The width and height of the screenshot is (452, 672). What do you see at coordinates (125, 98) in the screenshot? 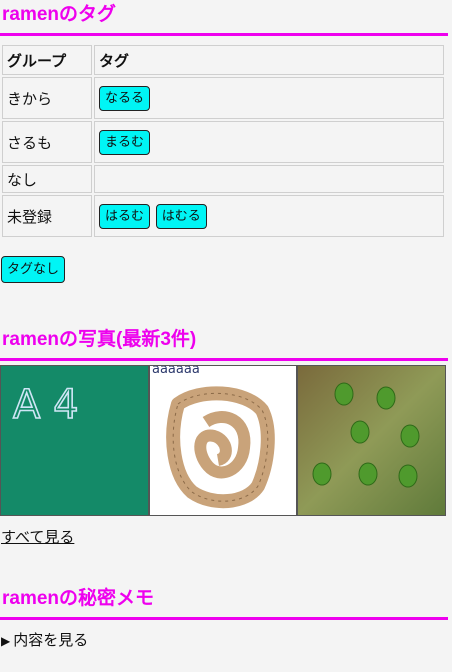
I see `tag-button: なるる` at bounding box center [125, 98].